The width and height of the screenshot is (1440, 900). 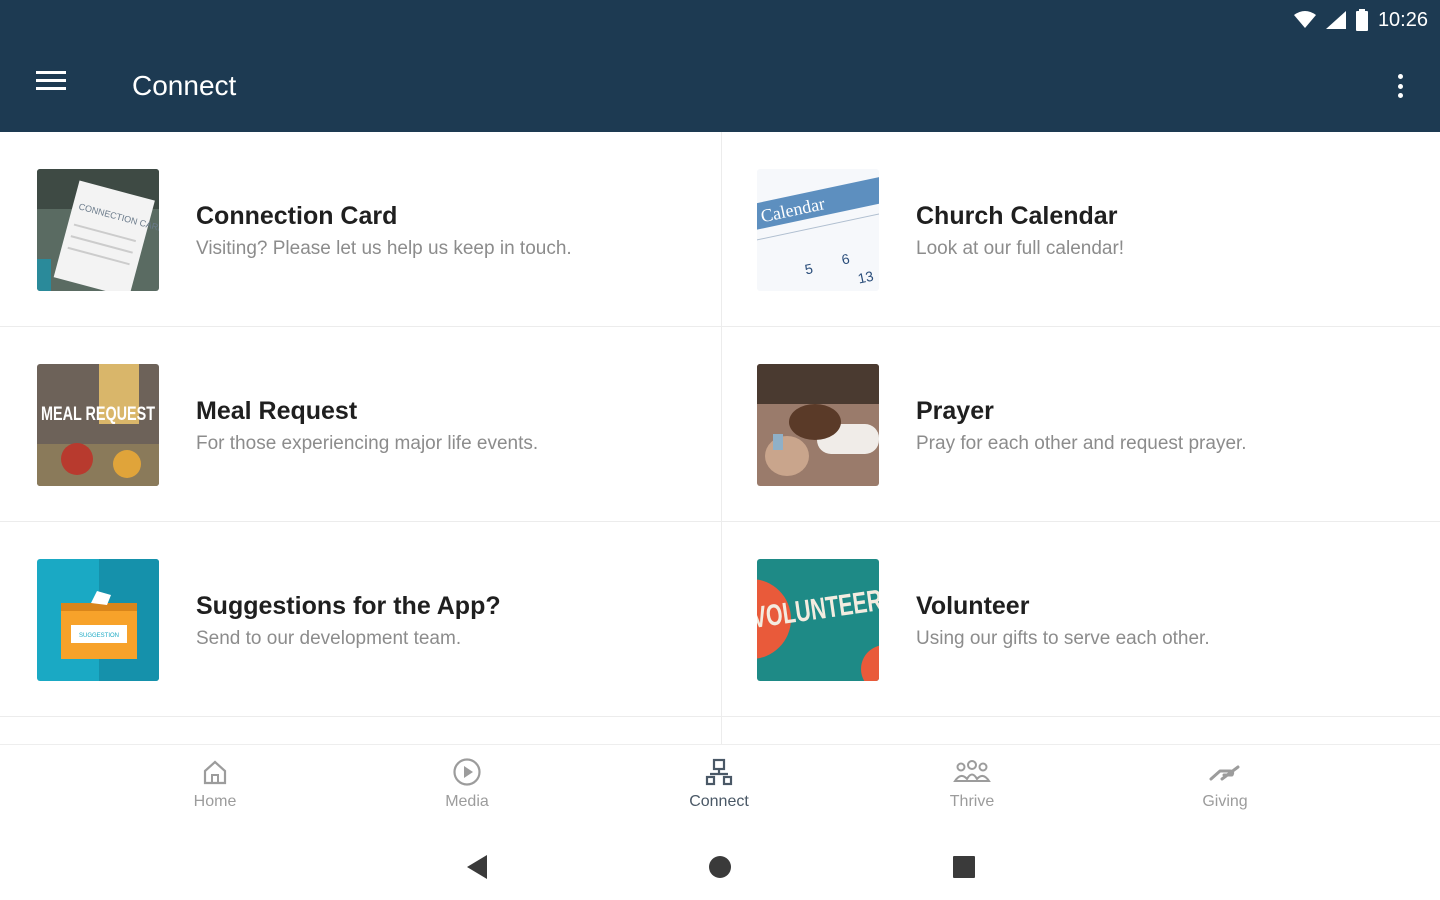 I want to click on item-title: Suggestions for the App?, so click(x=348, y=606).